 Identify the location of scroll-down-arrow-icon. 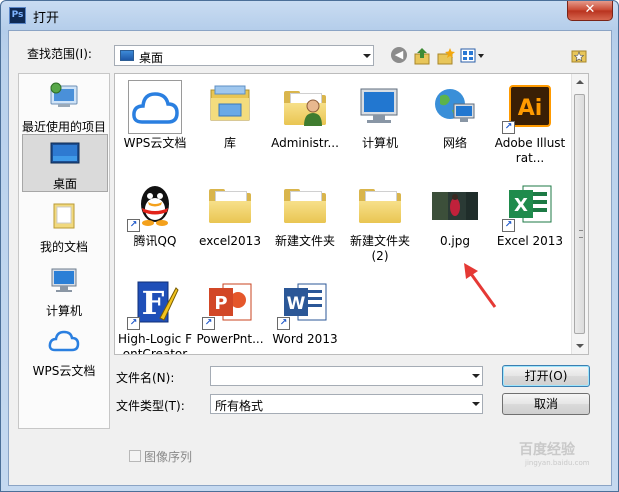
(580, 346).